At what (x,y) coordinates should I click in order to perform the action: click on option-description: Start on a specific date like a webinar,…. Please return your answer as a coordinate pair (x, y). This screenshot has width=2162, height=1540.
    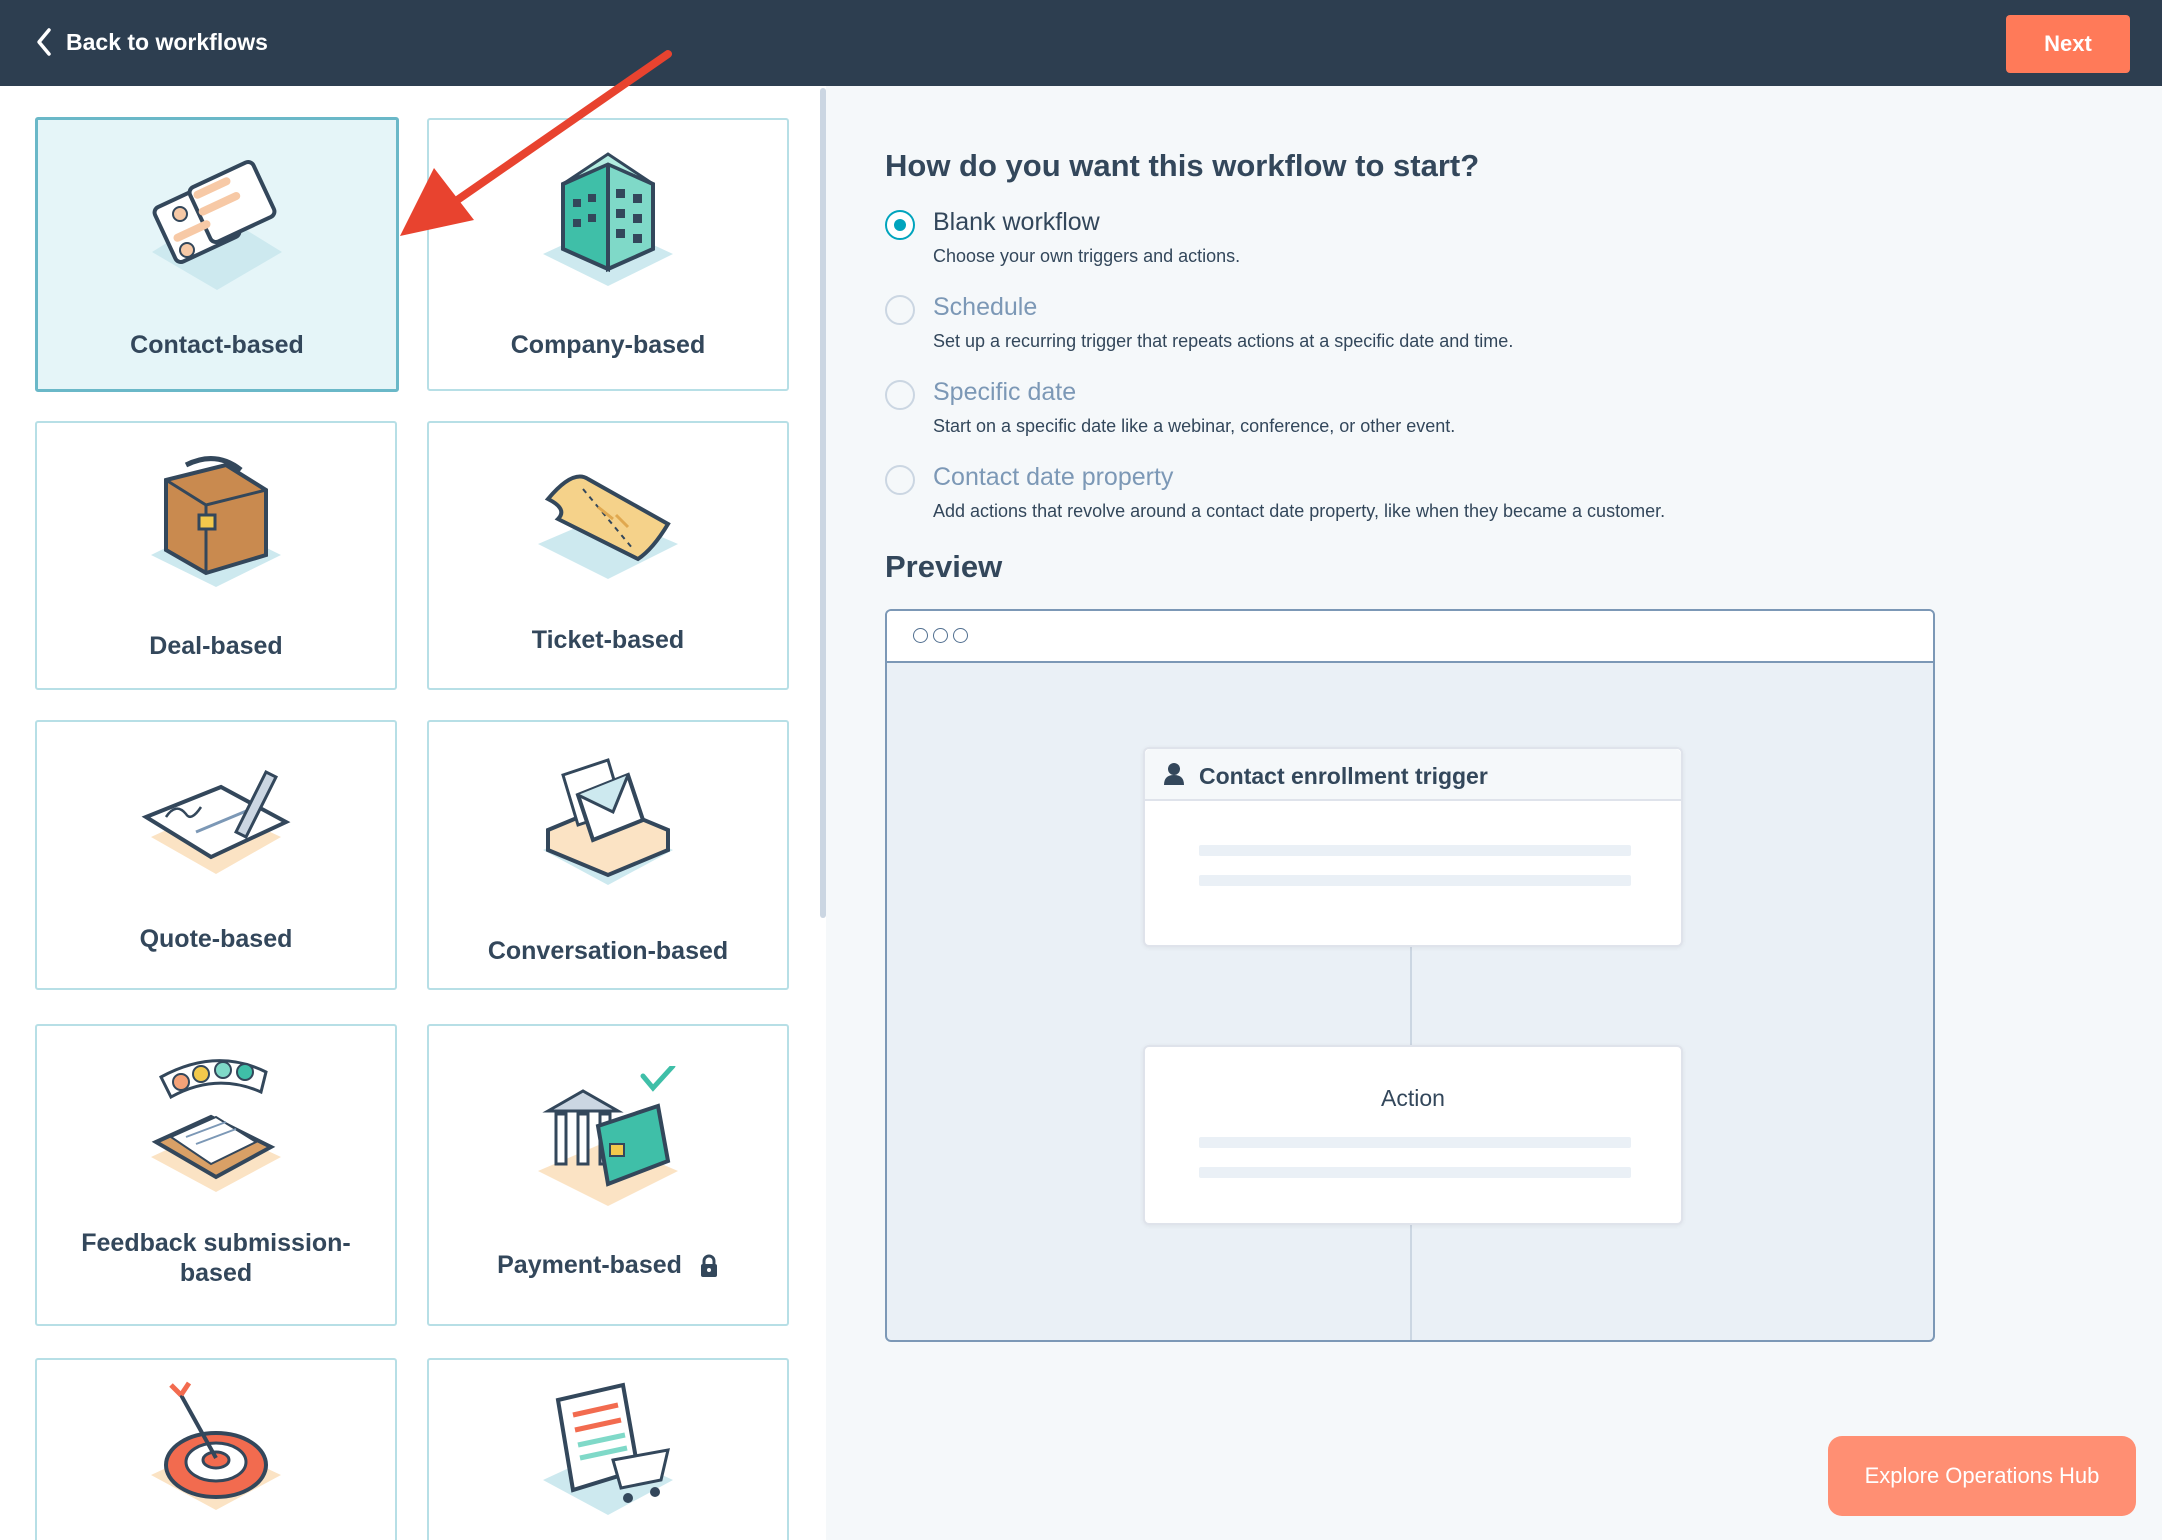
    Looking at the image, I should click on (1194, 426).